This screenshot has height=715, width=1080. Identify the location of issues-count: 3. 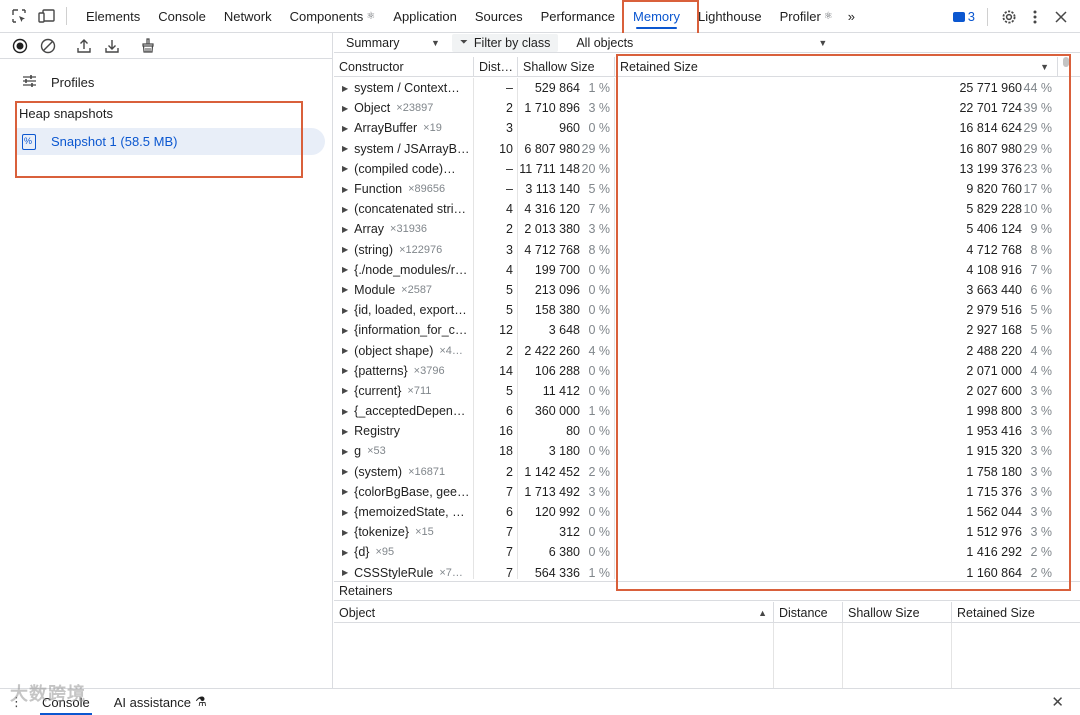
(971, 16).